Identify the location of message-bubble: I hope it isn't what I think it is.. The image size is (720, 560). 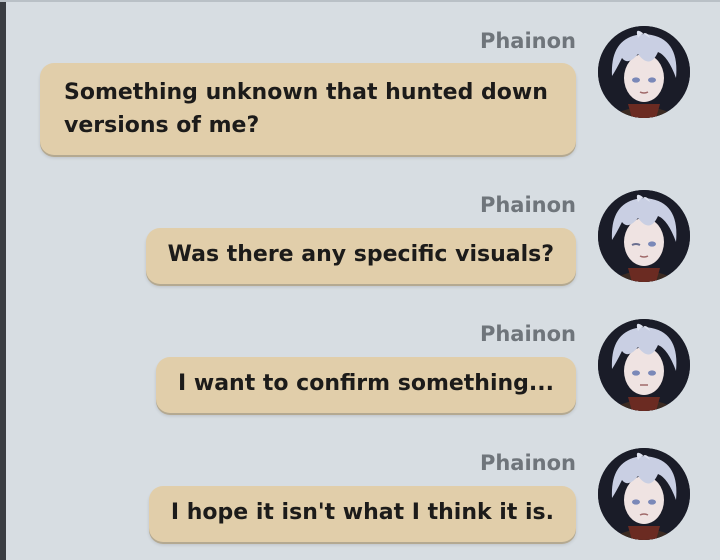
(362, 514).